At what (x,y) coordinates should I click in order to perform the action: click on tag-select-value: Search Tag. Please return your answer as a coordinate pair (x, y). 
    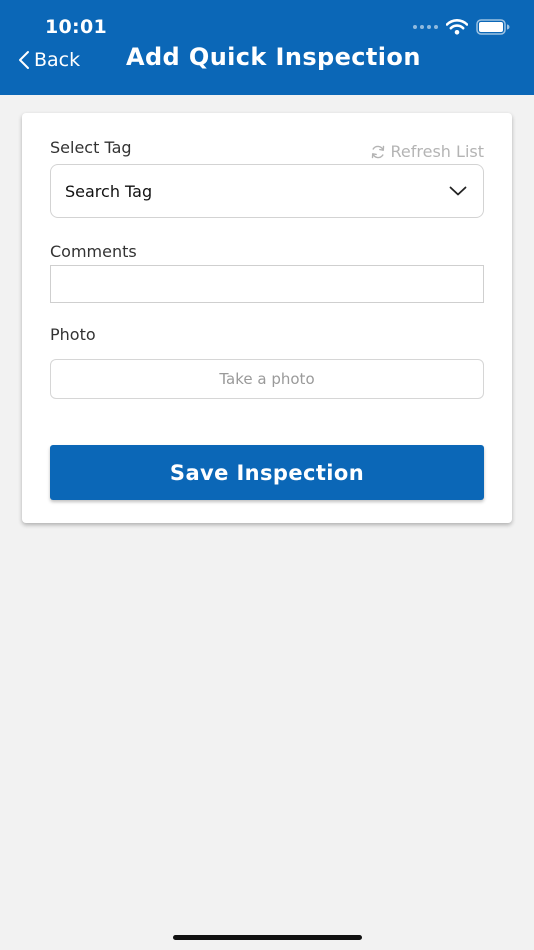
    Looking at the image, I should click on (109, 191).